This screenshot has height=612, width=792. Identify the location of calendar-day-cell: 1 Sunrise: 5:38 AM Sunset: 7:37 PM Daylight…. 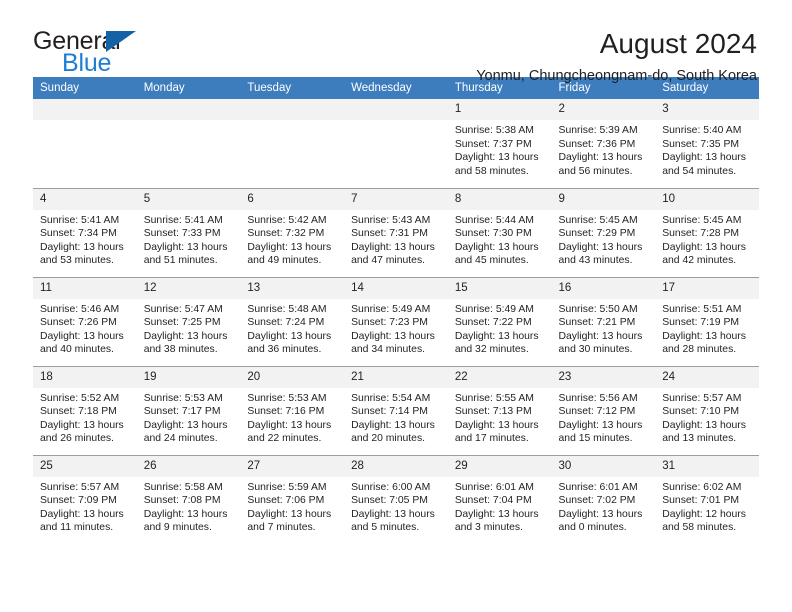
(499, 143).